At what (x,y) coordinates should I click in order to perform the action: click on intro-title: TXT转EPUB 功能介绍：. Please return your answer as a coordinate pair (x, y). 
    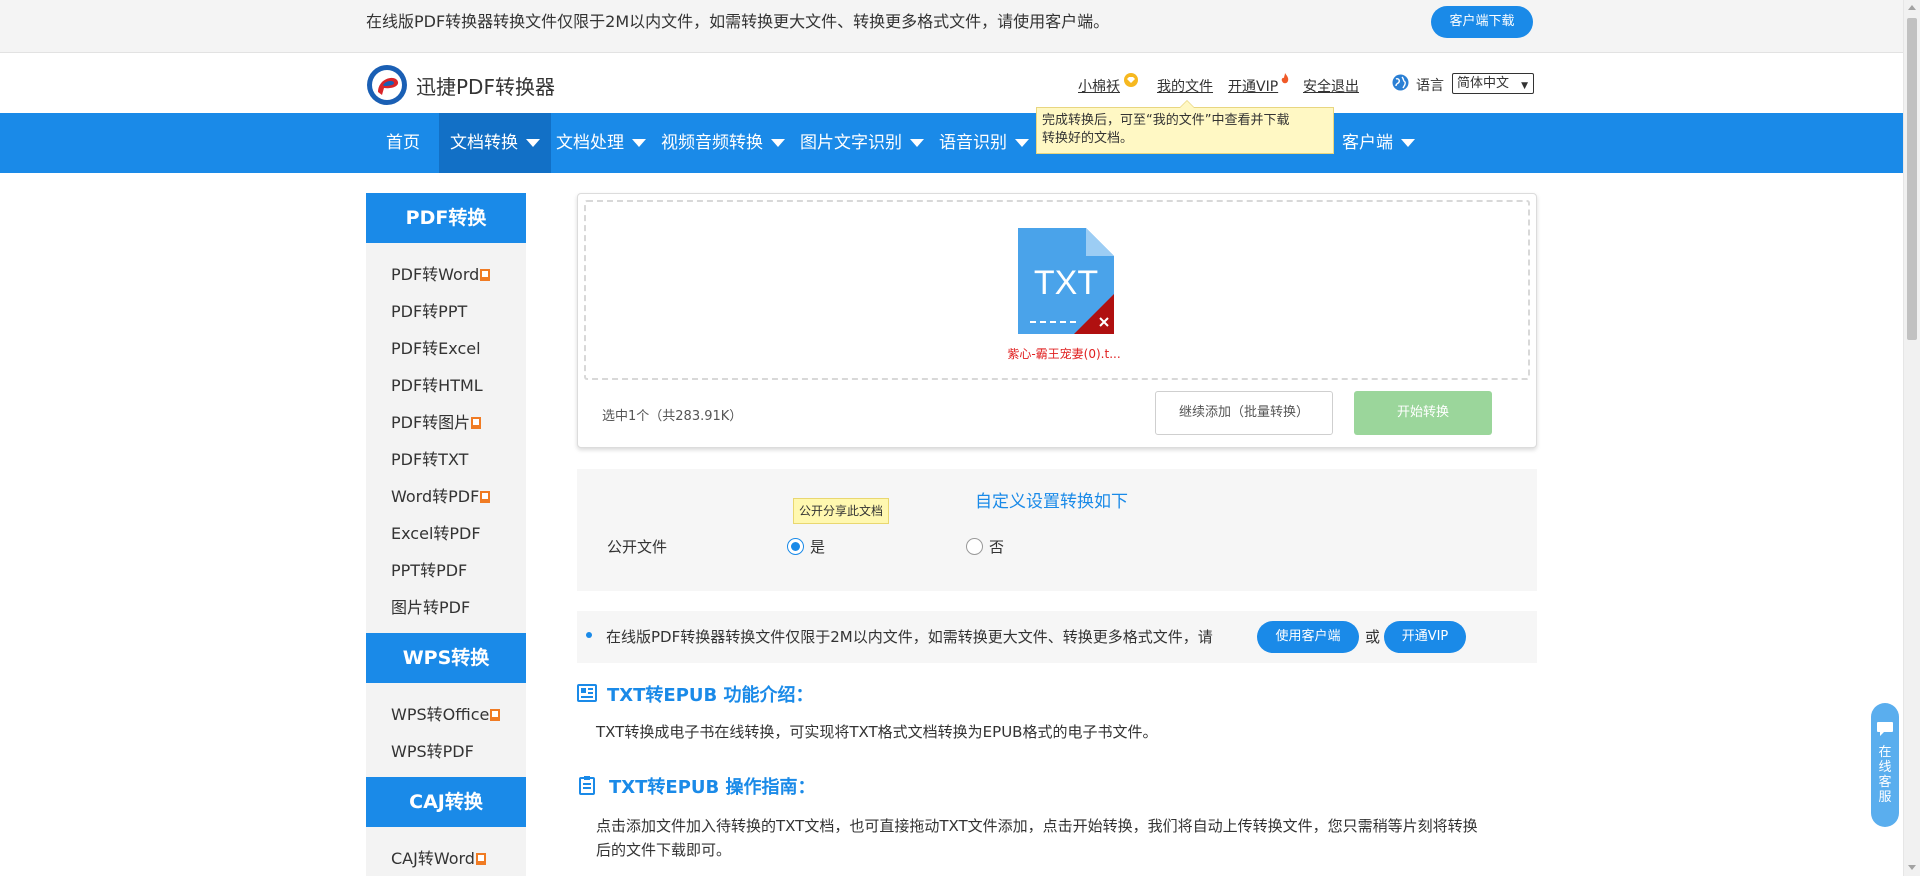
    Looking at the image, I should click on (710, 695).